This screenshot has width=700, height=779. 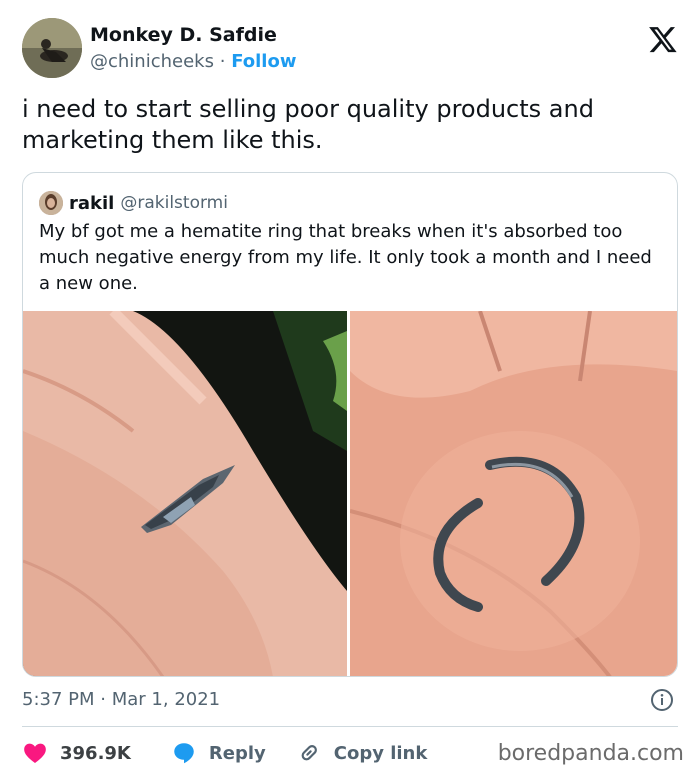 I want to click on quoted-author-name: rakil, so click(x=92, y=203).